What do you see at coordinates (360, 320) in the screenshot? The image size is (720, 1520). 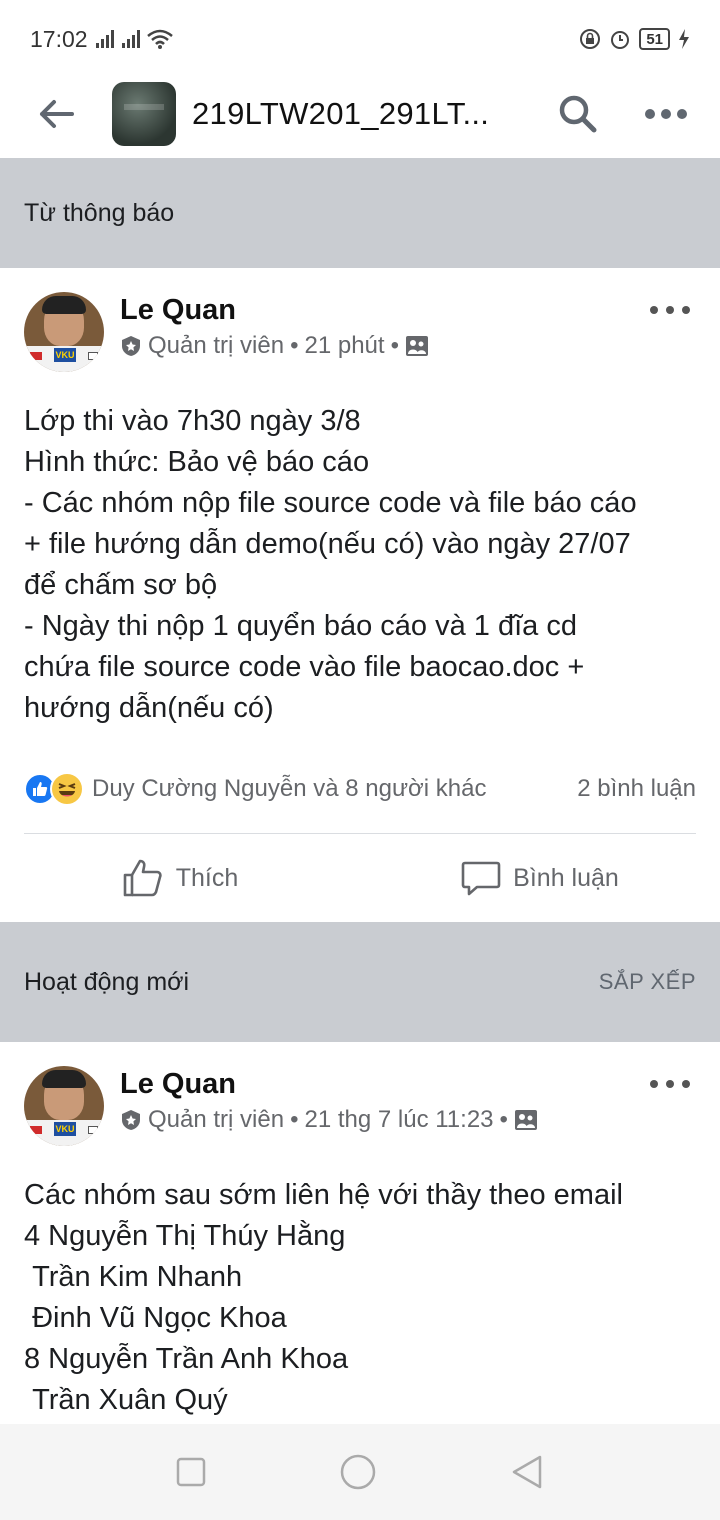 I see `post-header: VKU Le Quan Quản trị viên • 21 phút •` at bounding box center [360, 320].